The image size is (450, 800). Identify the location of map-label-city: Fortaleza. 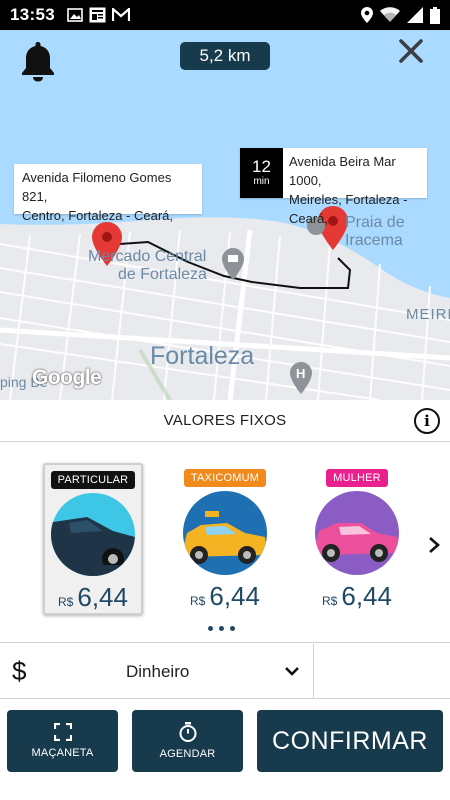
(202, 356).